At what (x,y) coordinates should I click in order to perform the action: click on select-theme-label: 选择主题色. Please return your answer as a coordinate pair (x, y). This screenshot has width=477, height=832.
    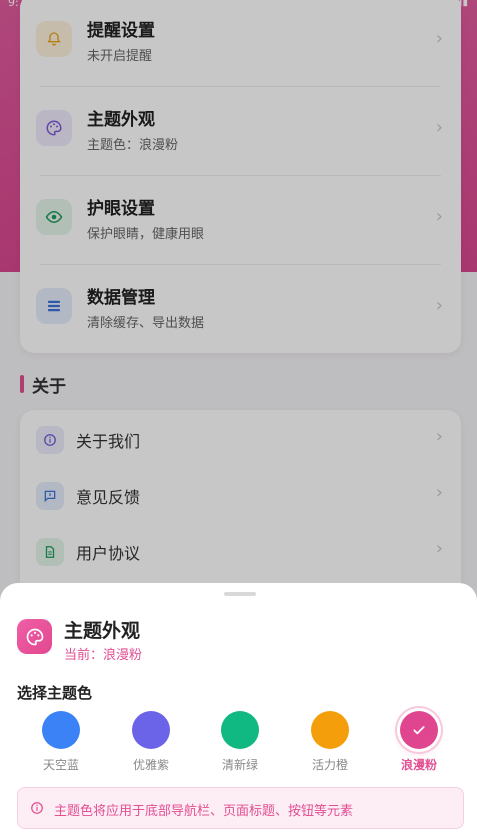
    Looking at the image, I should click on (55, 693).